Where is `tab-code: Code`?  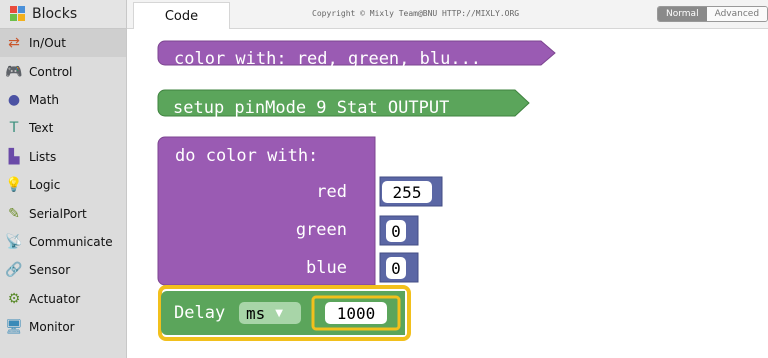 tab-code: Code is located at coordinates (181, 15).